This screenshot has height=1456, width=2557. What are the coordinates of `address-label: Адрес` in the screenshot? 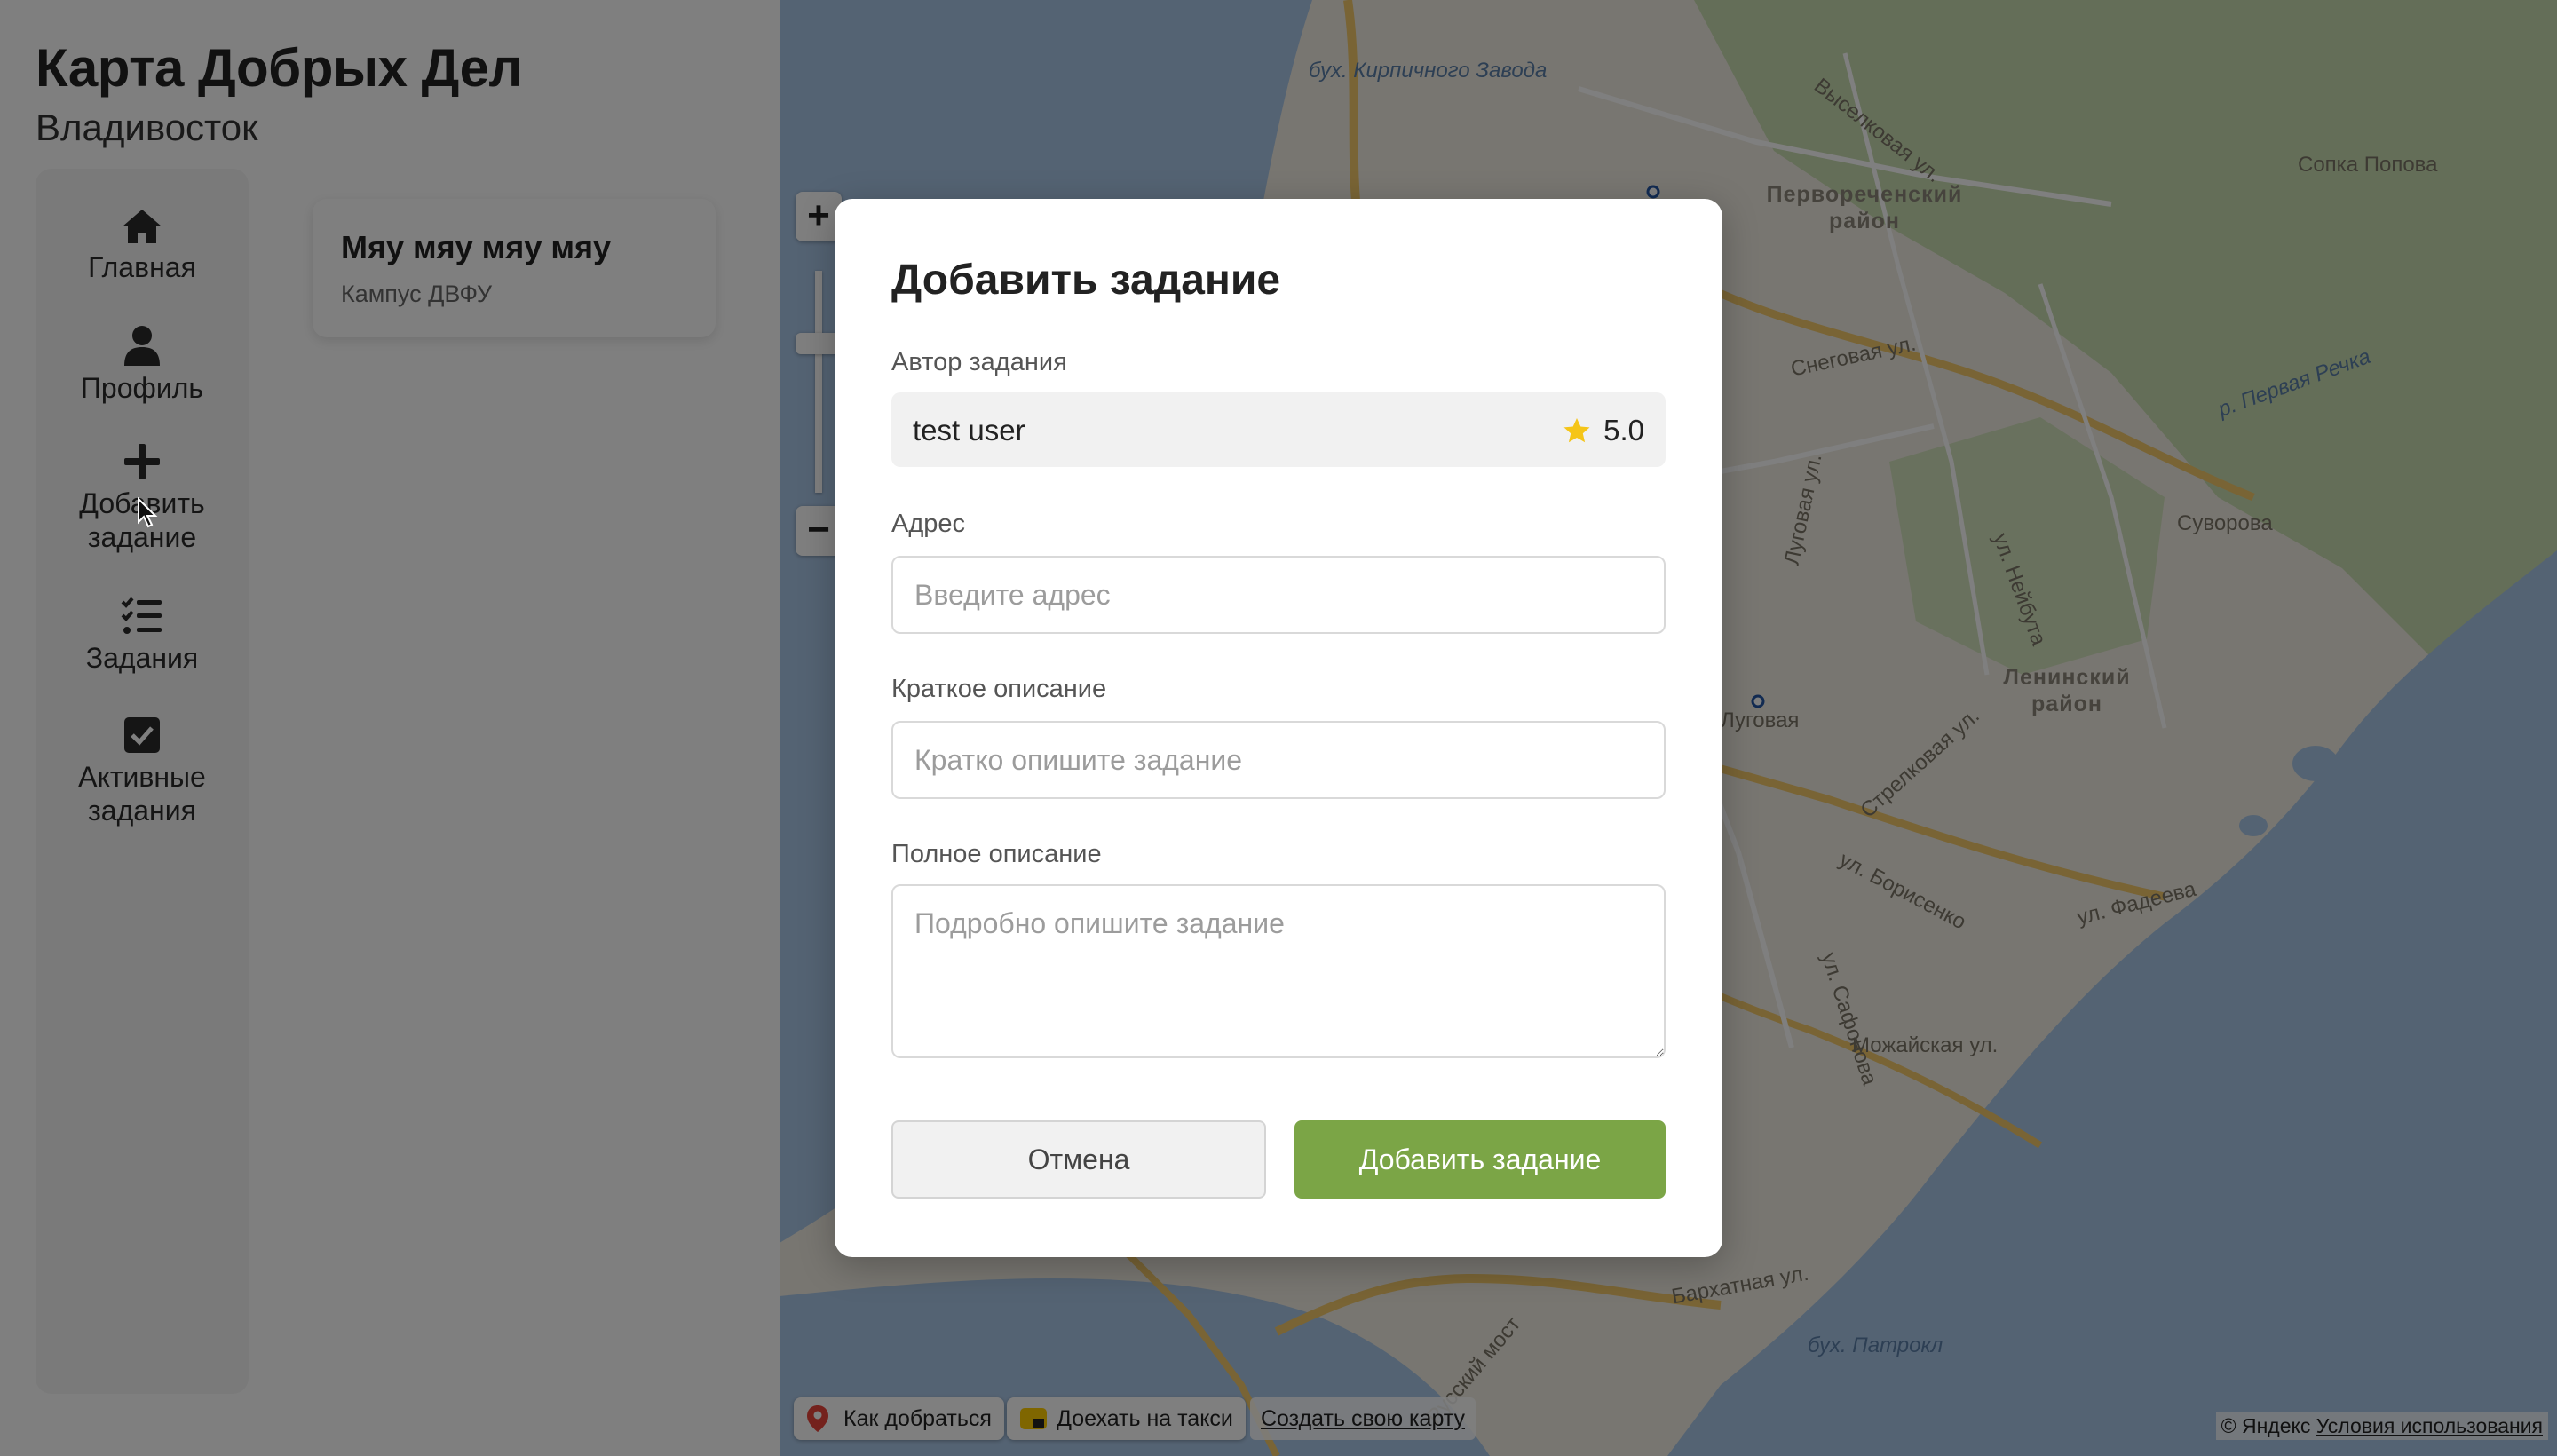 It's located at (928, 524).